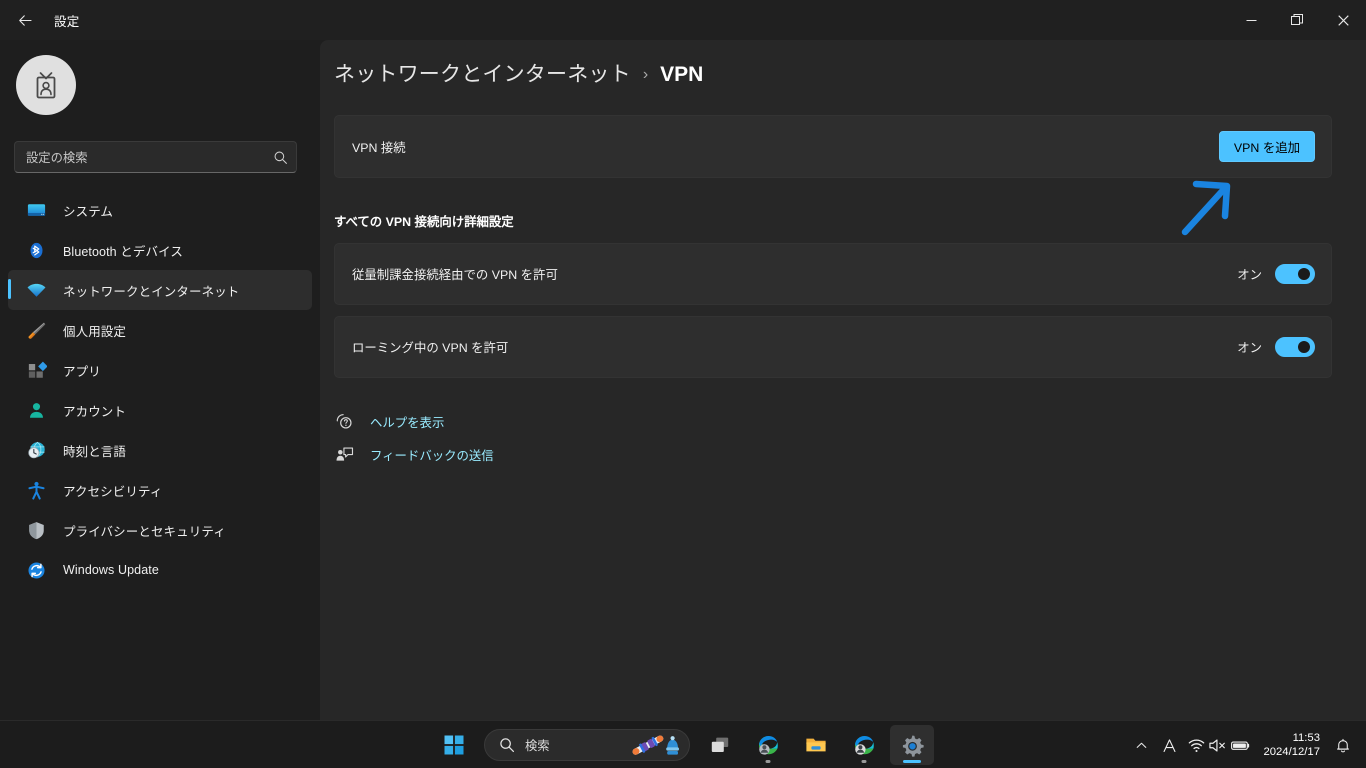 The width and height of the screenshot is (1366, 768). I want to click on ime-letter-a-icon, so click(1169, 745).